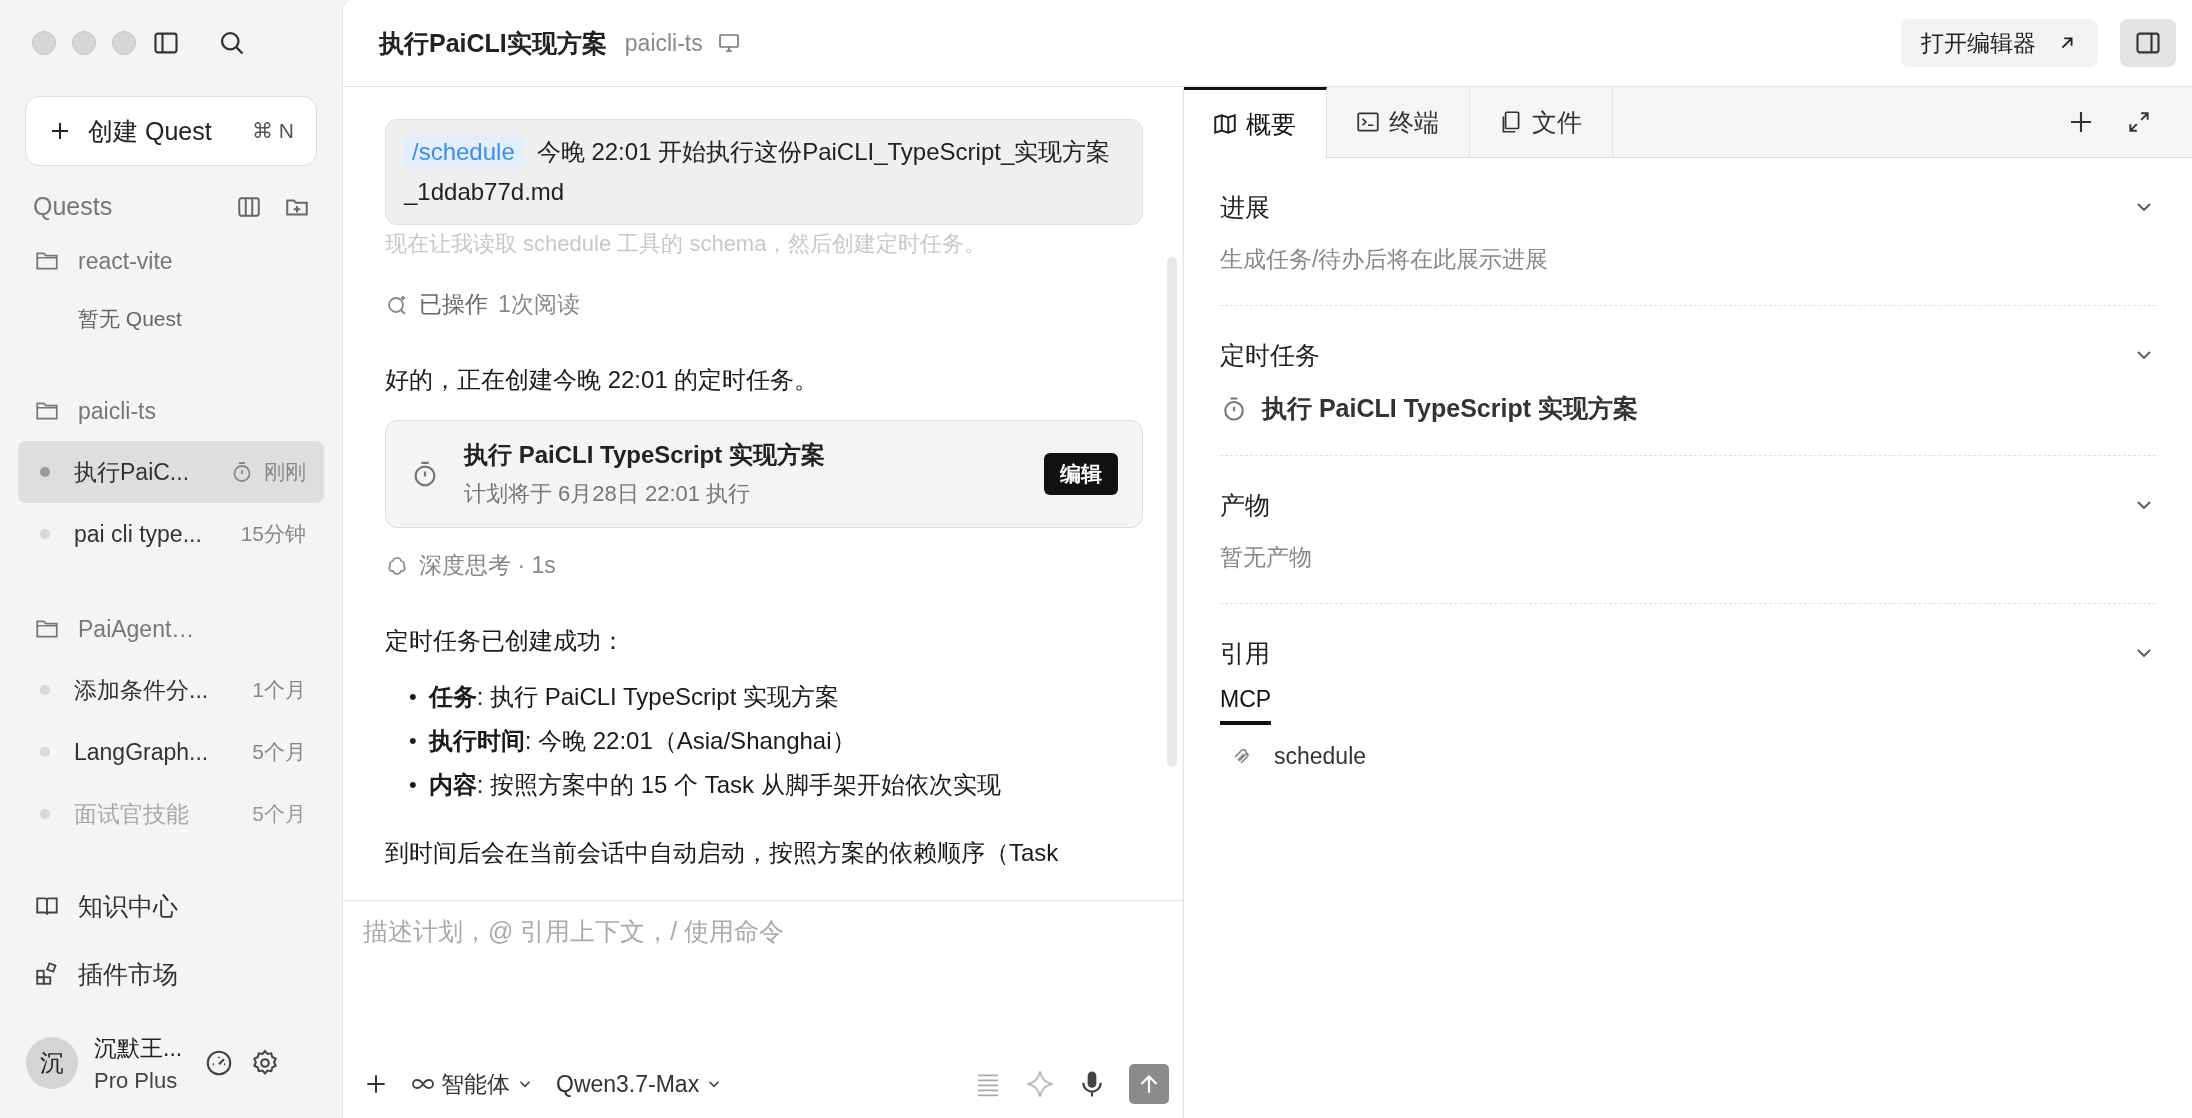  I want to click on section-title: 定时任务, so click(1270, 355).